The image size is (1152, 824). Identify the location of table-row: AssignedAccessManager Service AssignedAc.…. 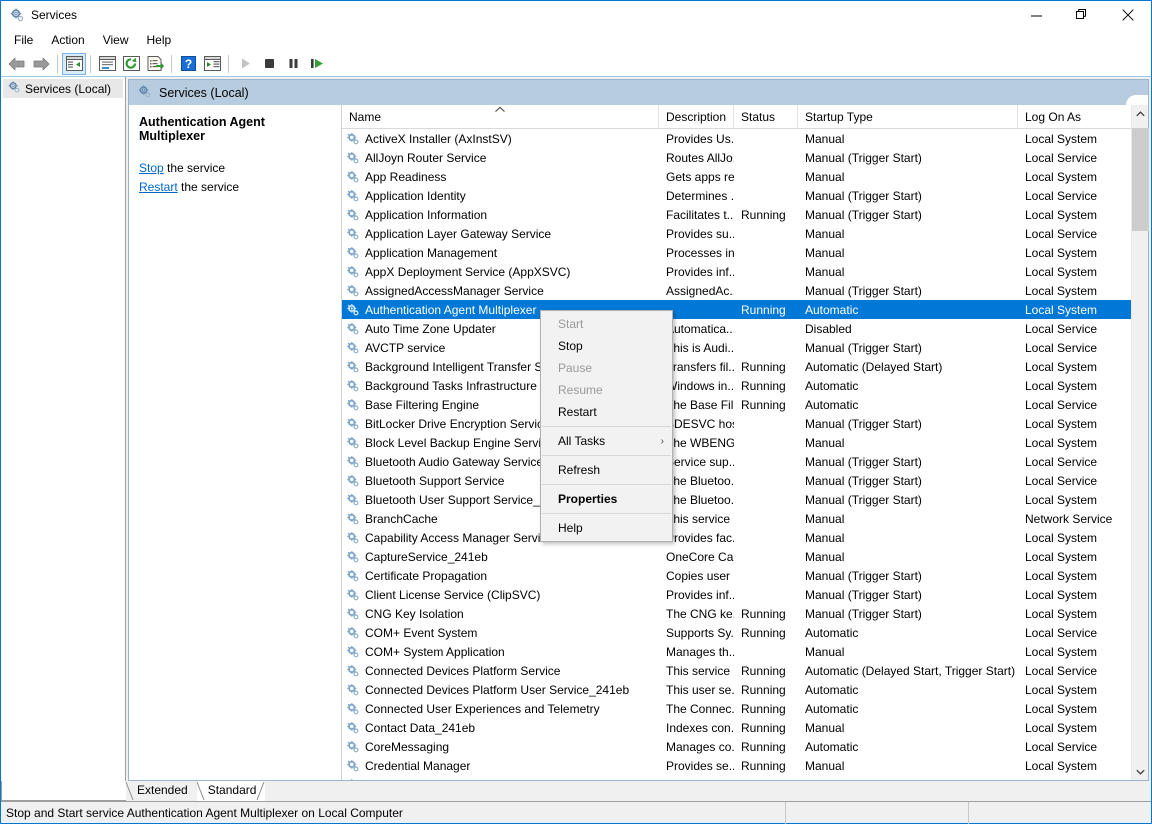
(736, 290).